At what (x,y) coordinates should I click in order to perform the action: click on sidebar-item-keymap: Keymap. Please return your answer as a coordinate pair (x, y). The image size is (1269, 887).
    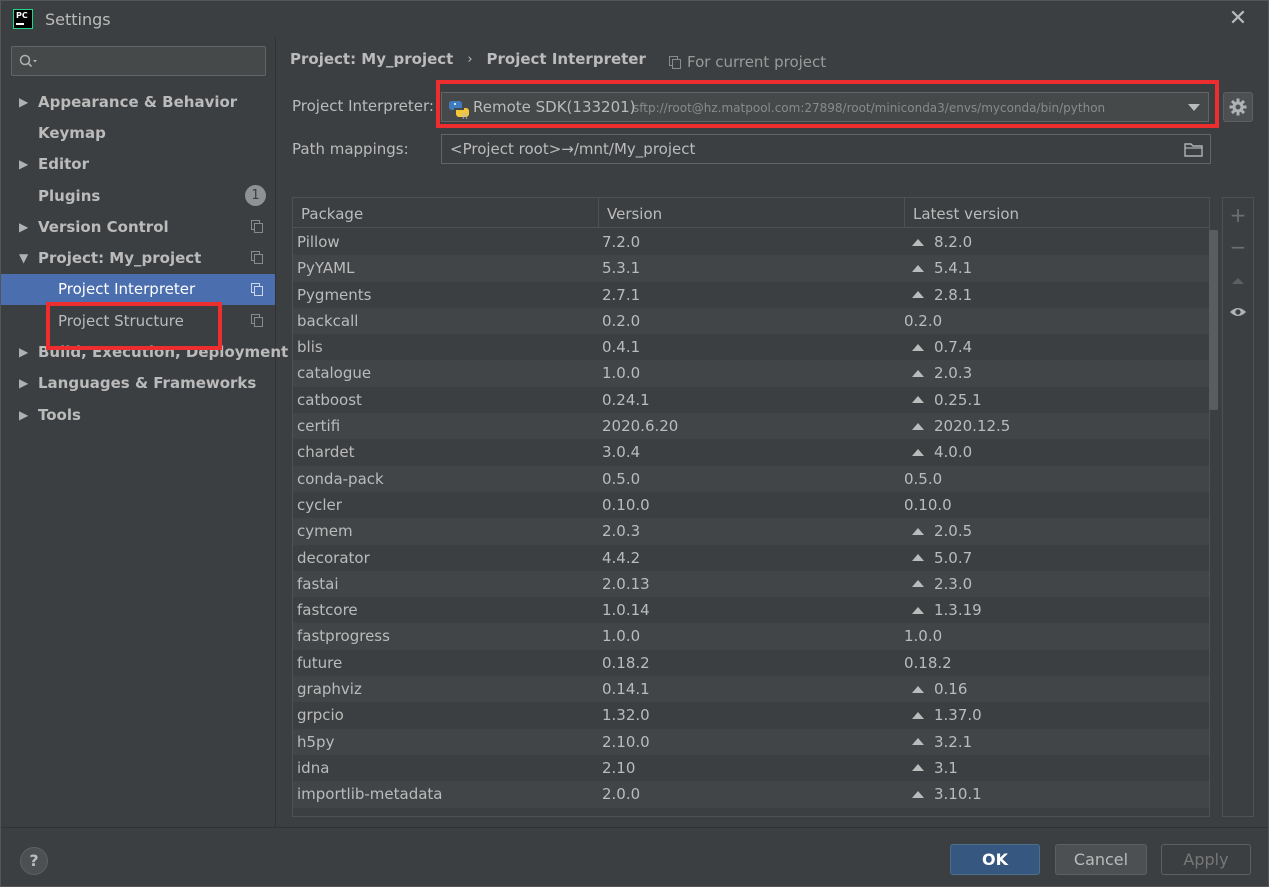
    Looking at the image, I should click on (138, 132).